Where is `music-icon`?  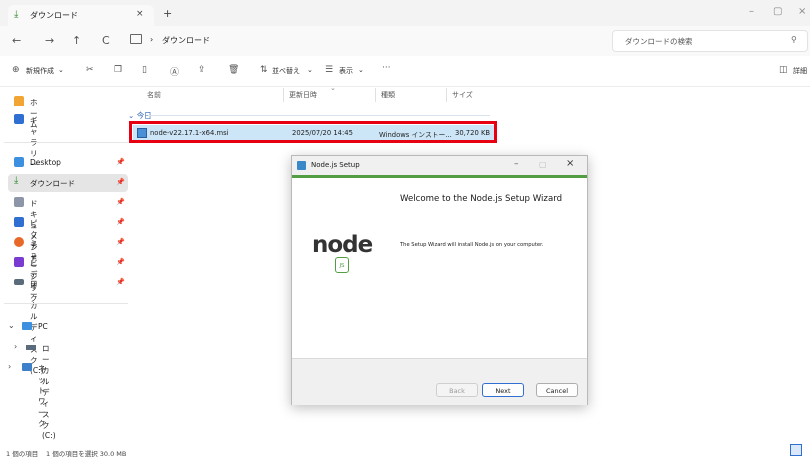
music-icon is located at coordinates (19, 242).